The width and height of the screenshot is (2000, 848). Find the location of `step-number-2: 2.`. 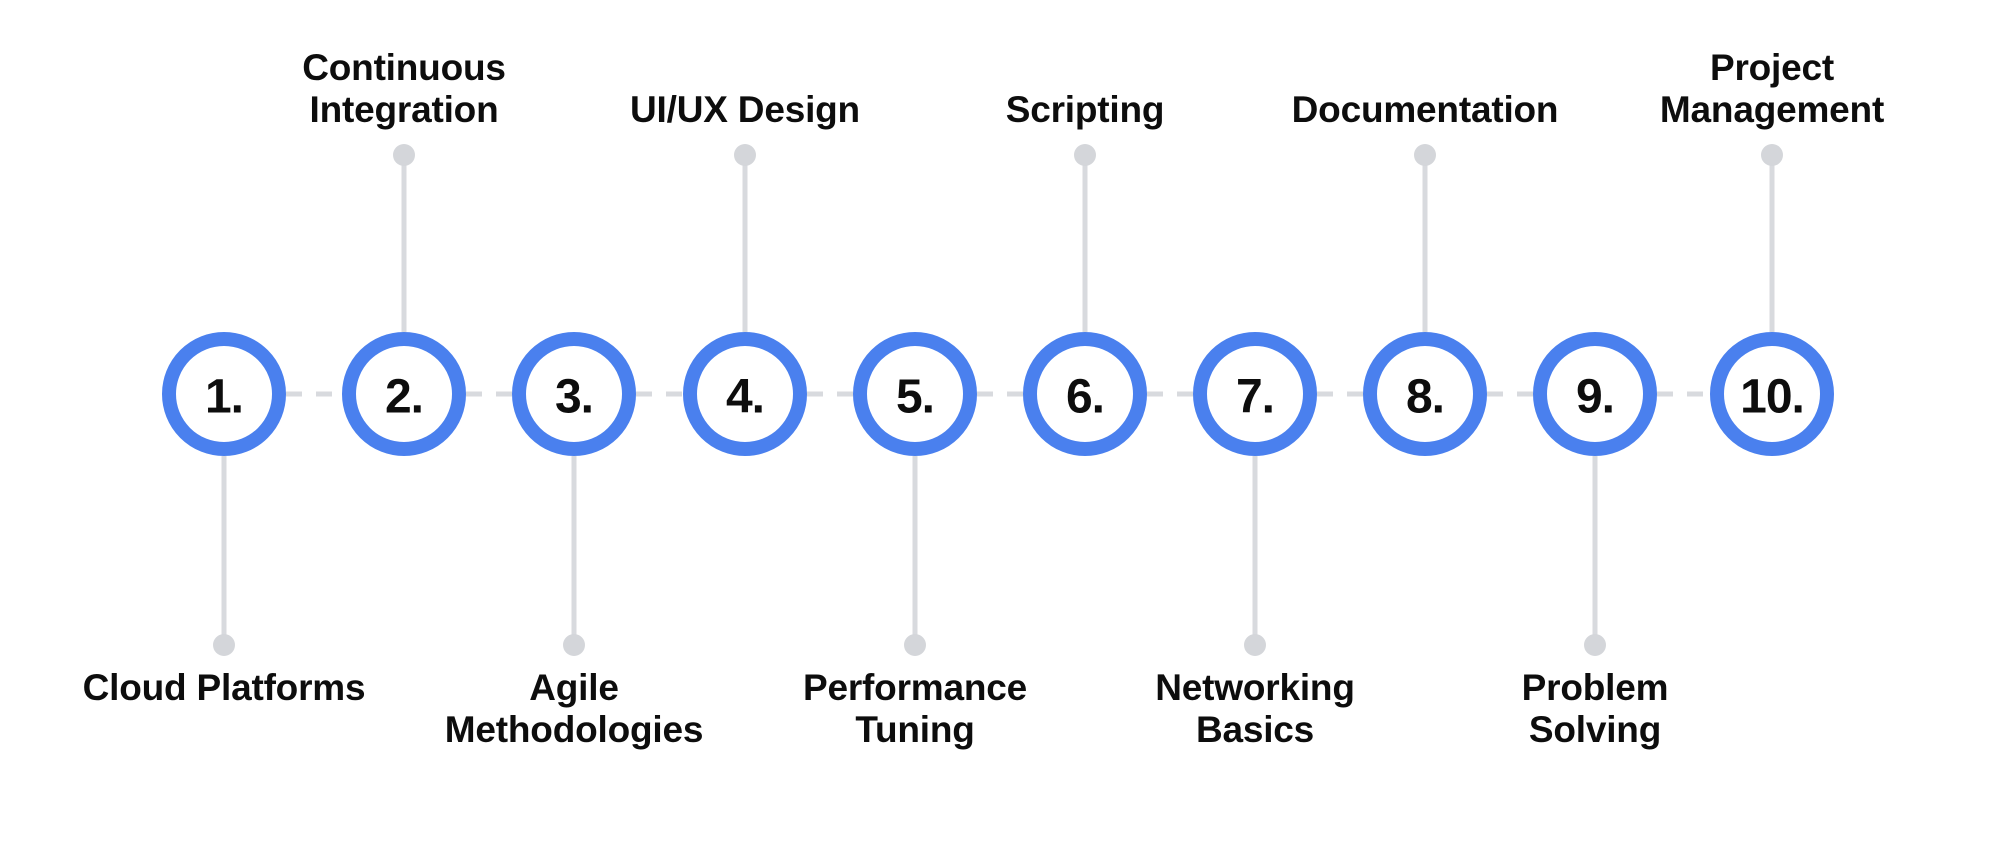

step-number-2: 2. is located at coordinates (404, 397).